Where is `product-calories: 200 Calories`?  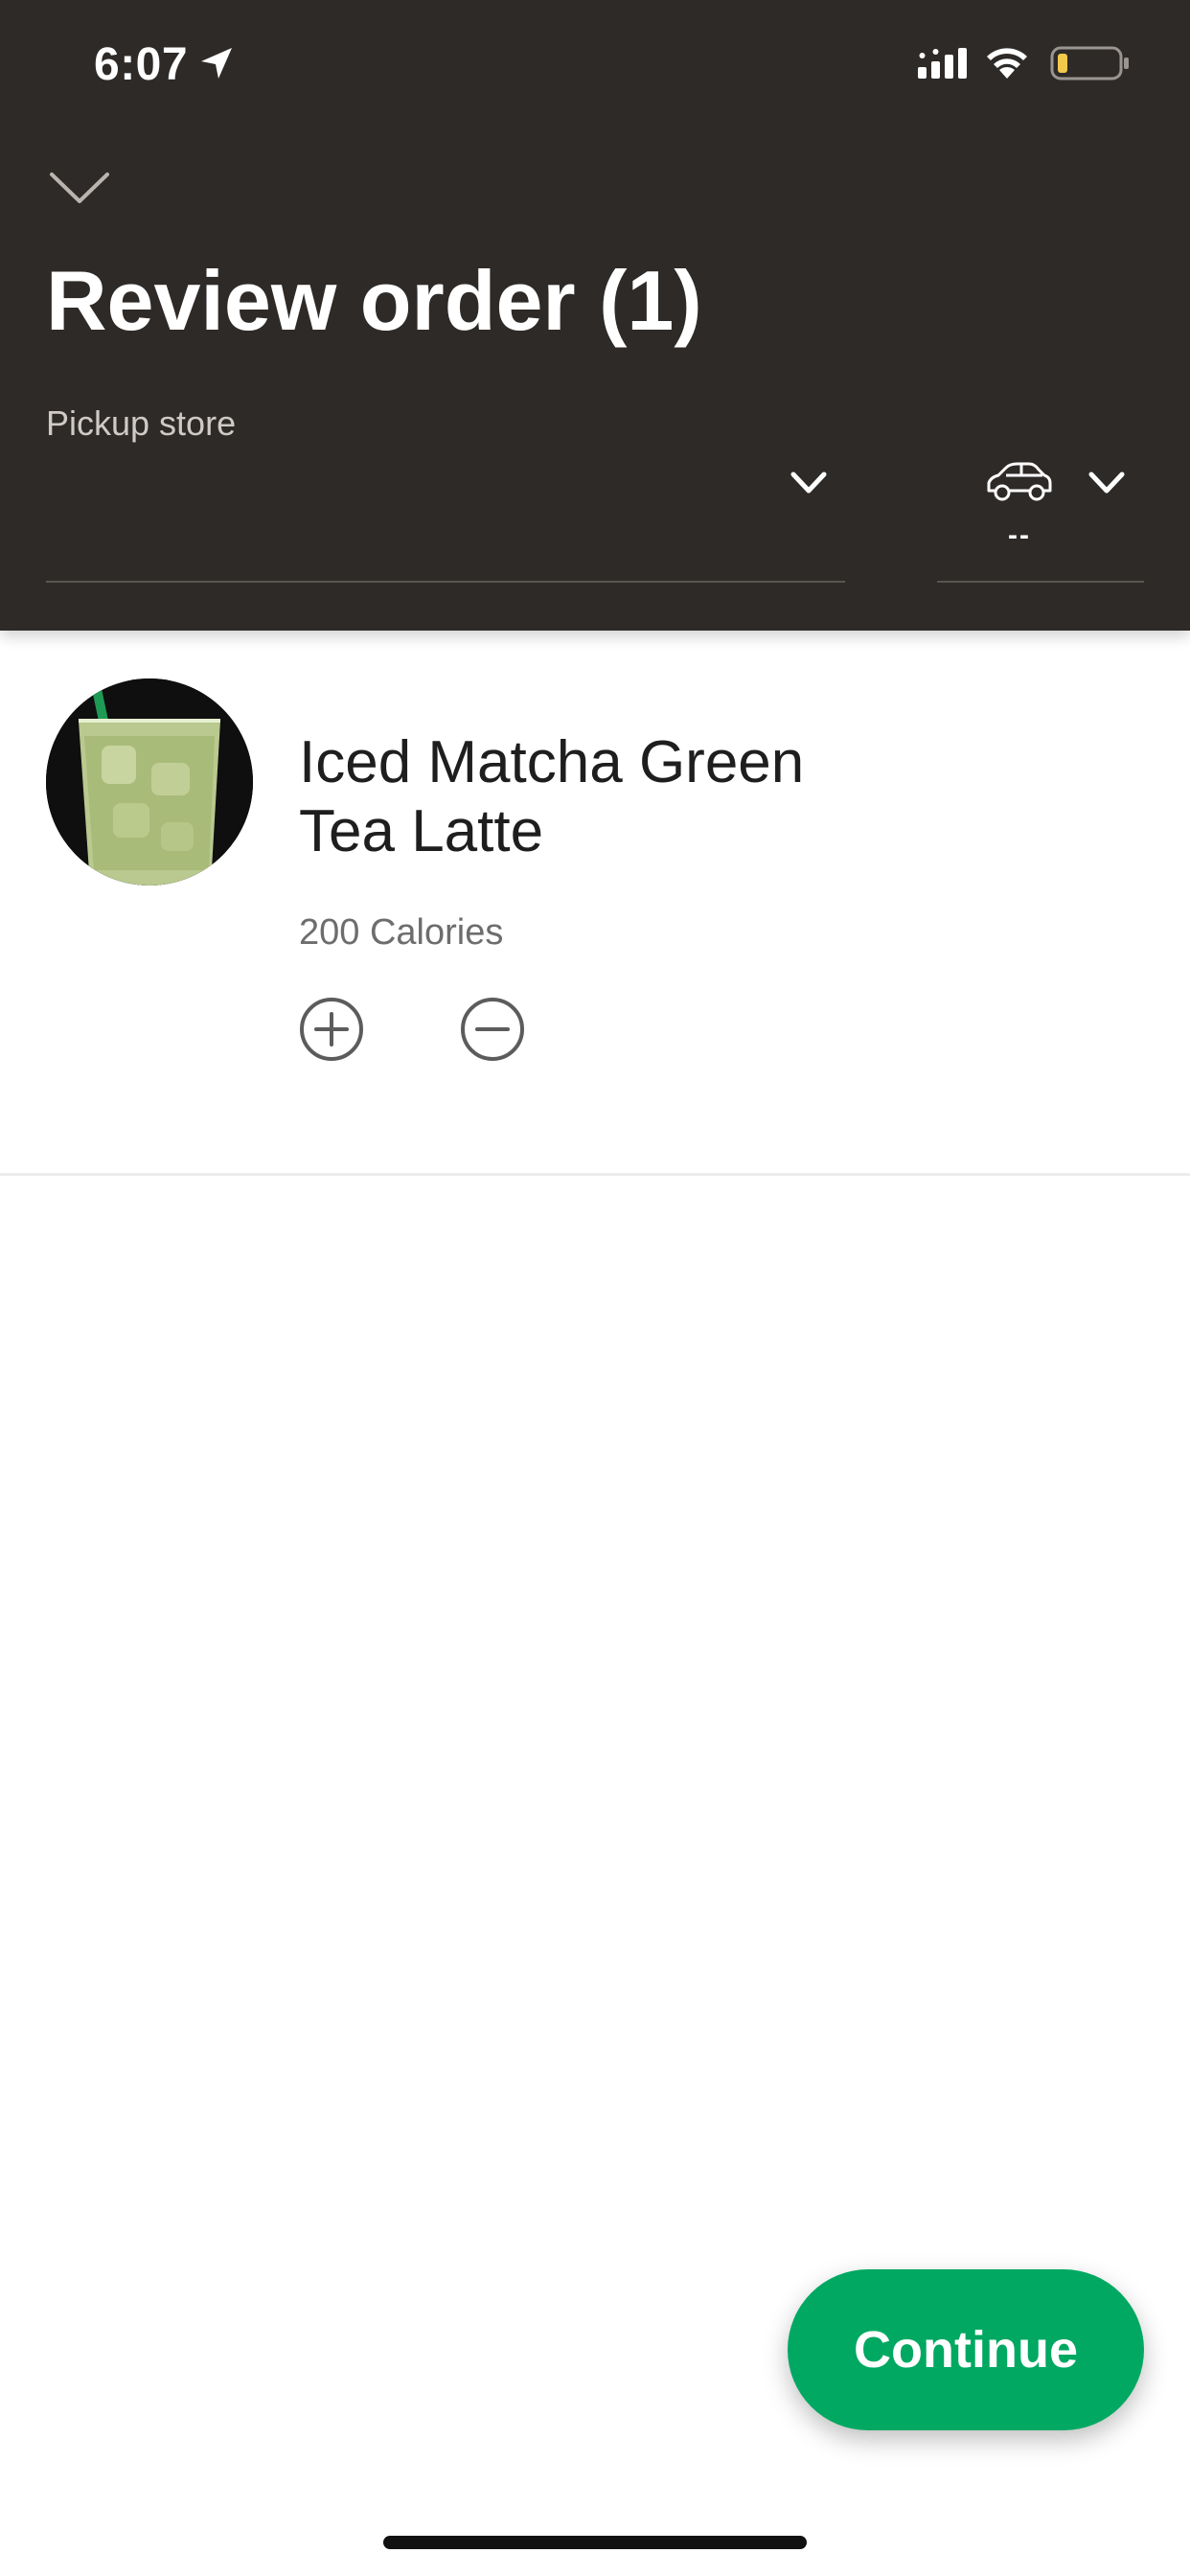
product-calories: 200 Calories is located at coordinates (402, 932).